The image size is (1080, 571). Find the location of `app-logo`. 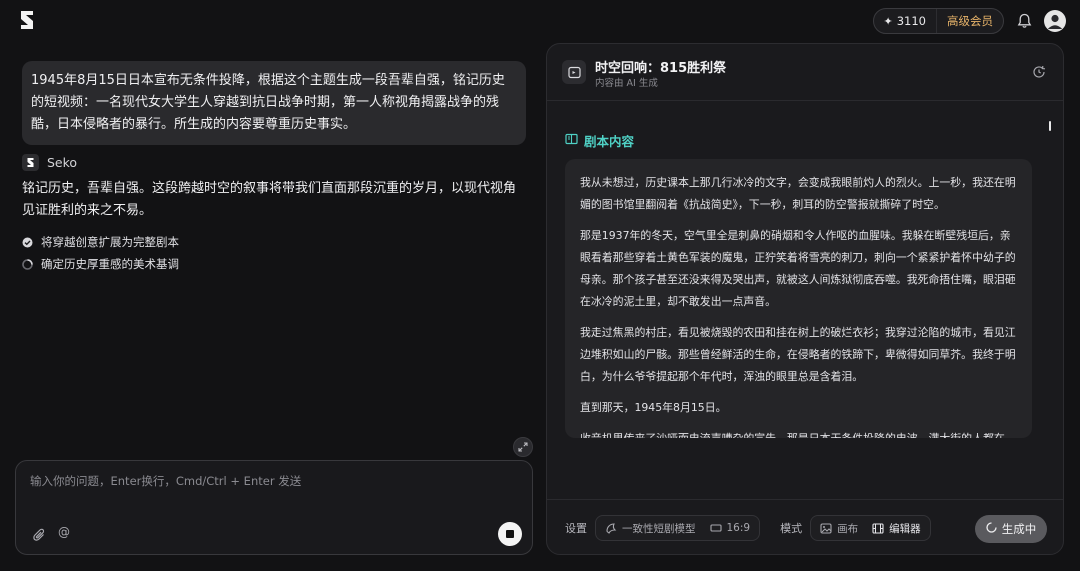

app-logo is located at coordinates (27, 20).